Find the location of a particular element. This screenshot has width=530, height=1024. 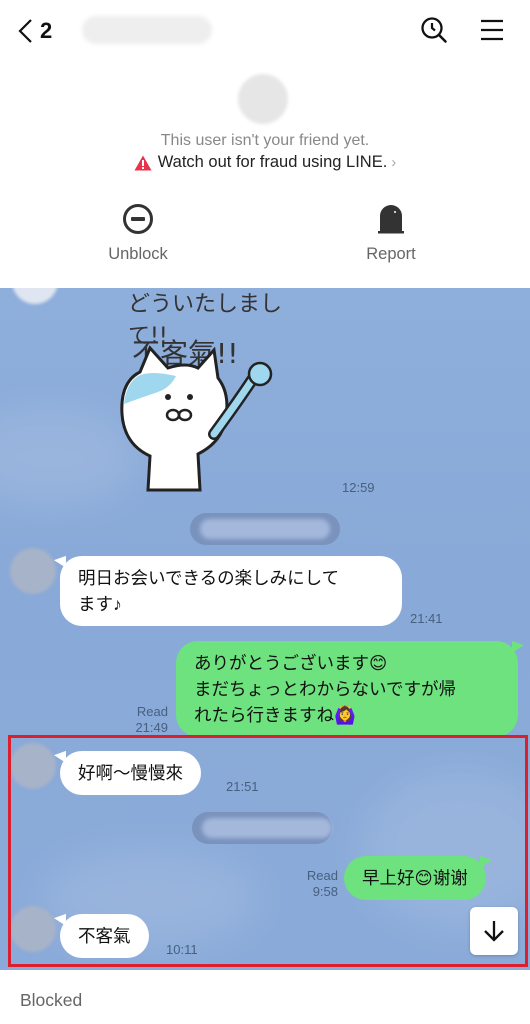

arrow-down-icon is located at coordinates (494, 931).